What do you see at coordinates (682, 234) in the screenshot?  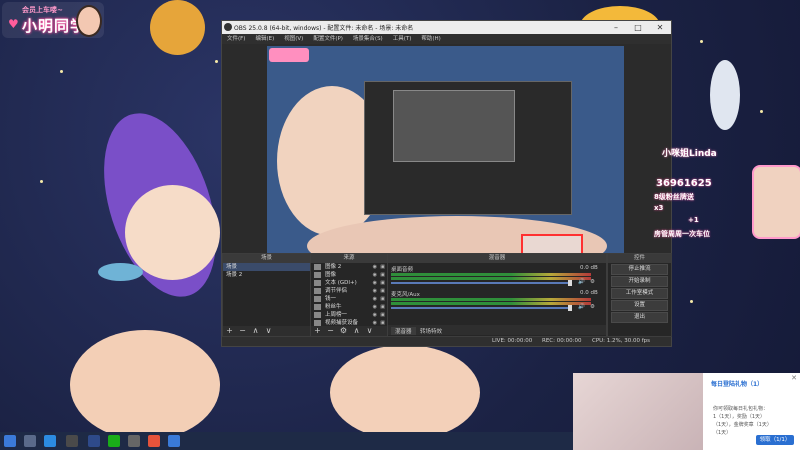 I see `overlay-line: 房管周周一次车位` at bounding box center [682, 234].